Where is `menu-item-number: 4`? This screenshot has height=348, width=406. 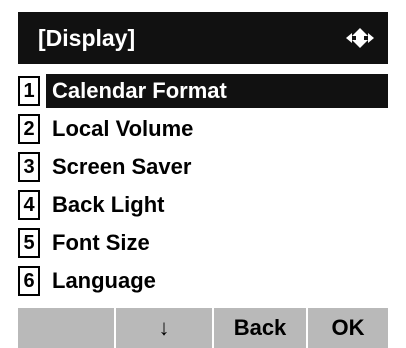 menu-item-number: 4 is located at coordinates (29, 205).